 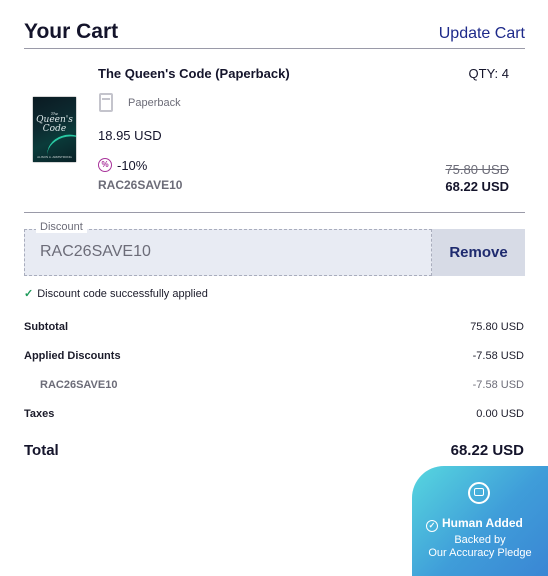 I want to click on book-icon, so click(x=106, y=102).